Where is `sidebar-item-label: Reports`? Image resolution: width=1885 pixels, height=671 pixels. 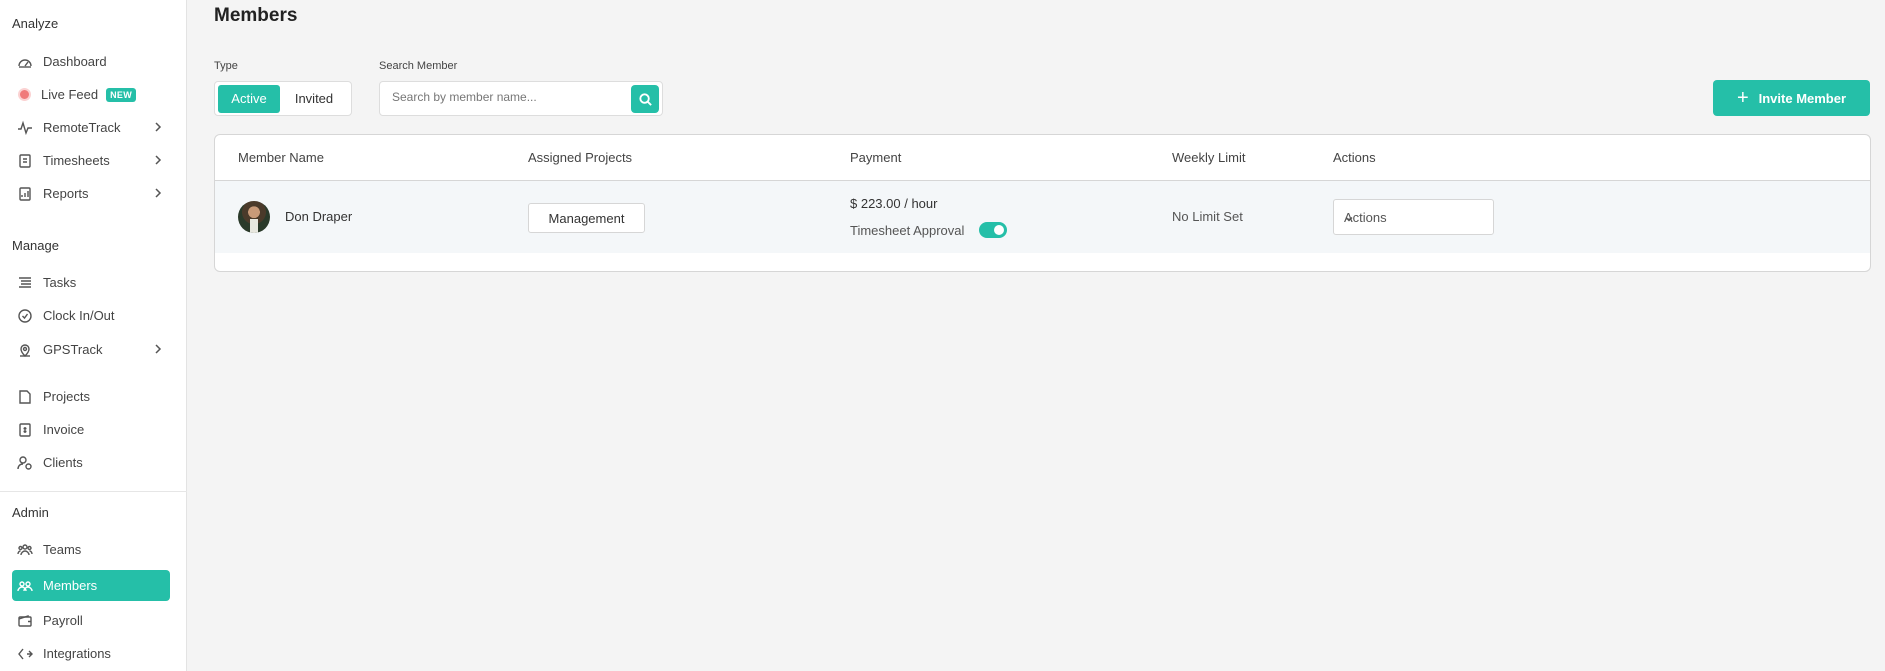 sidebar-item-label: Reports is located at coordinates (66, 193).